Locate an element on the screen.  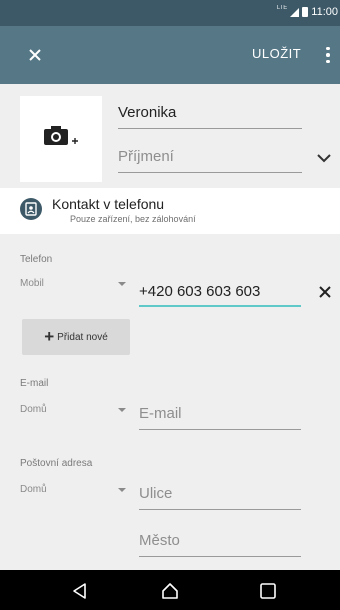
home-icon is located at coordinates (170, 591).